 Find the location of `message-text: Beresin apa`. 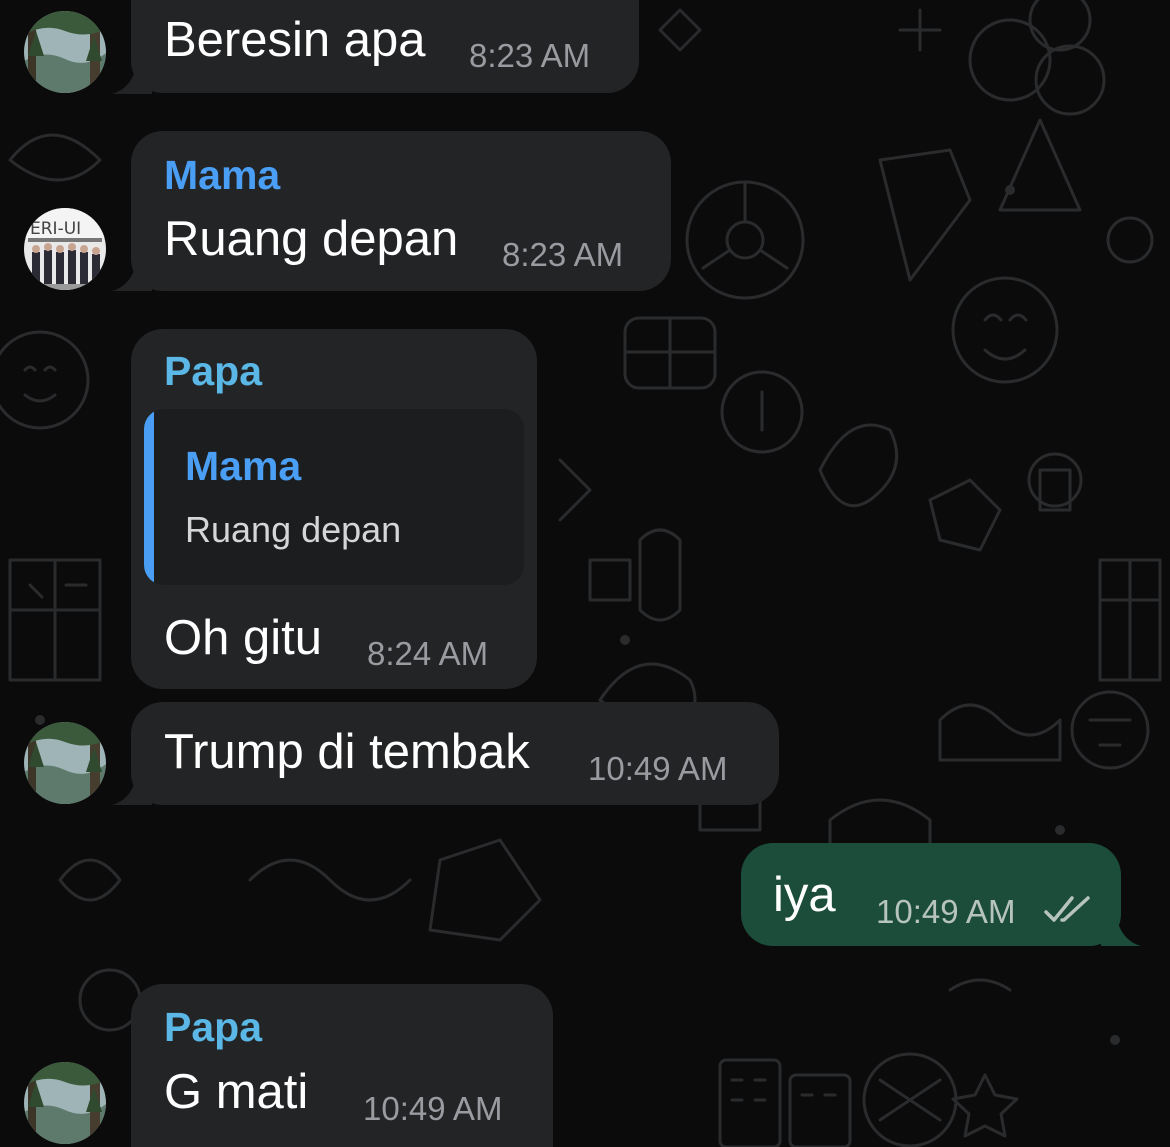

message-text: Beresin apa is located at coordinates (295, 40).